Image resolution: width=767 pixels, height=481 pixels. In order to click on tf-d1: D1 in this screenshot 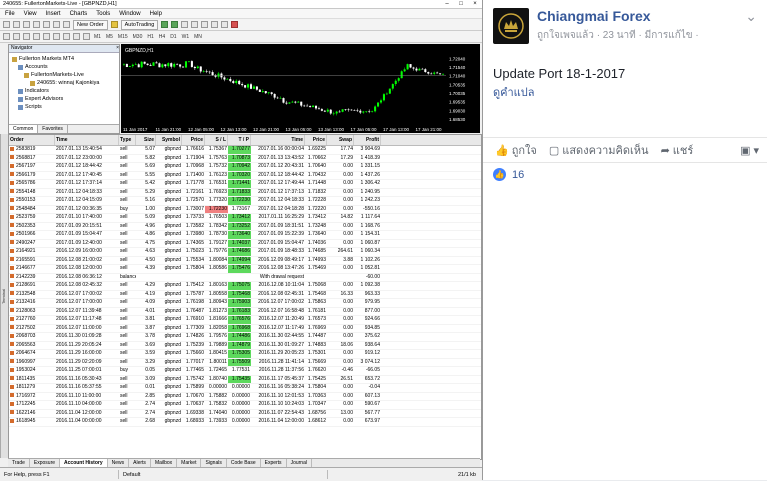, I will do `click(173, 37)`.